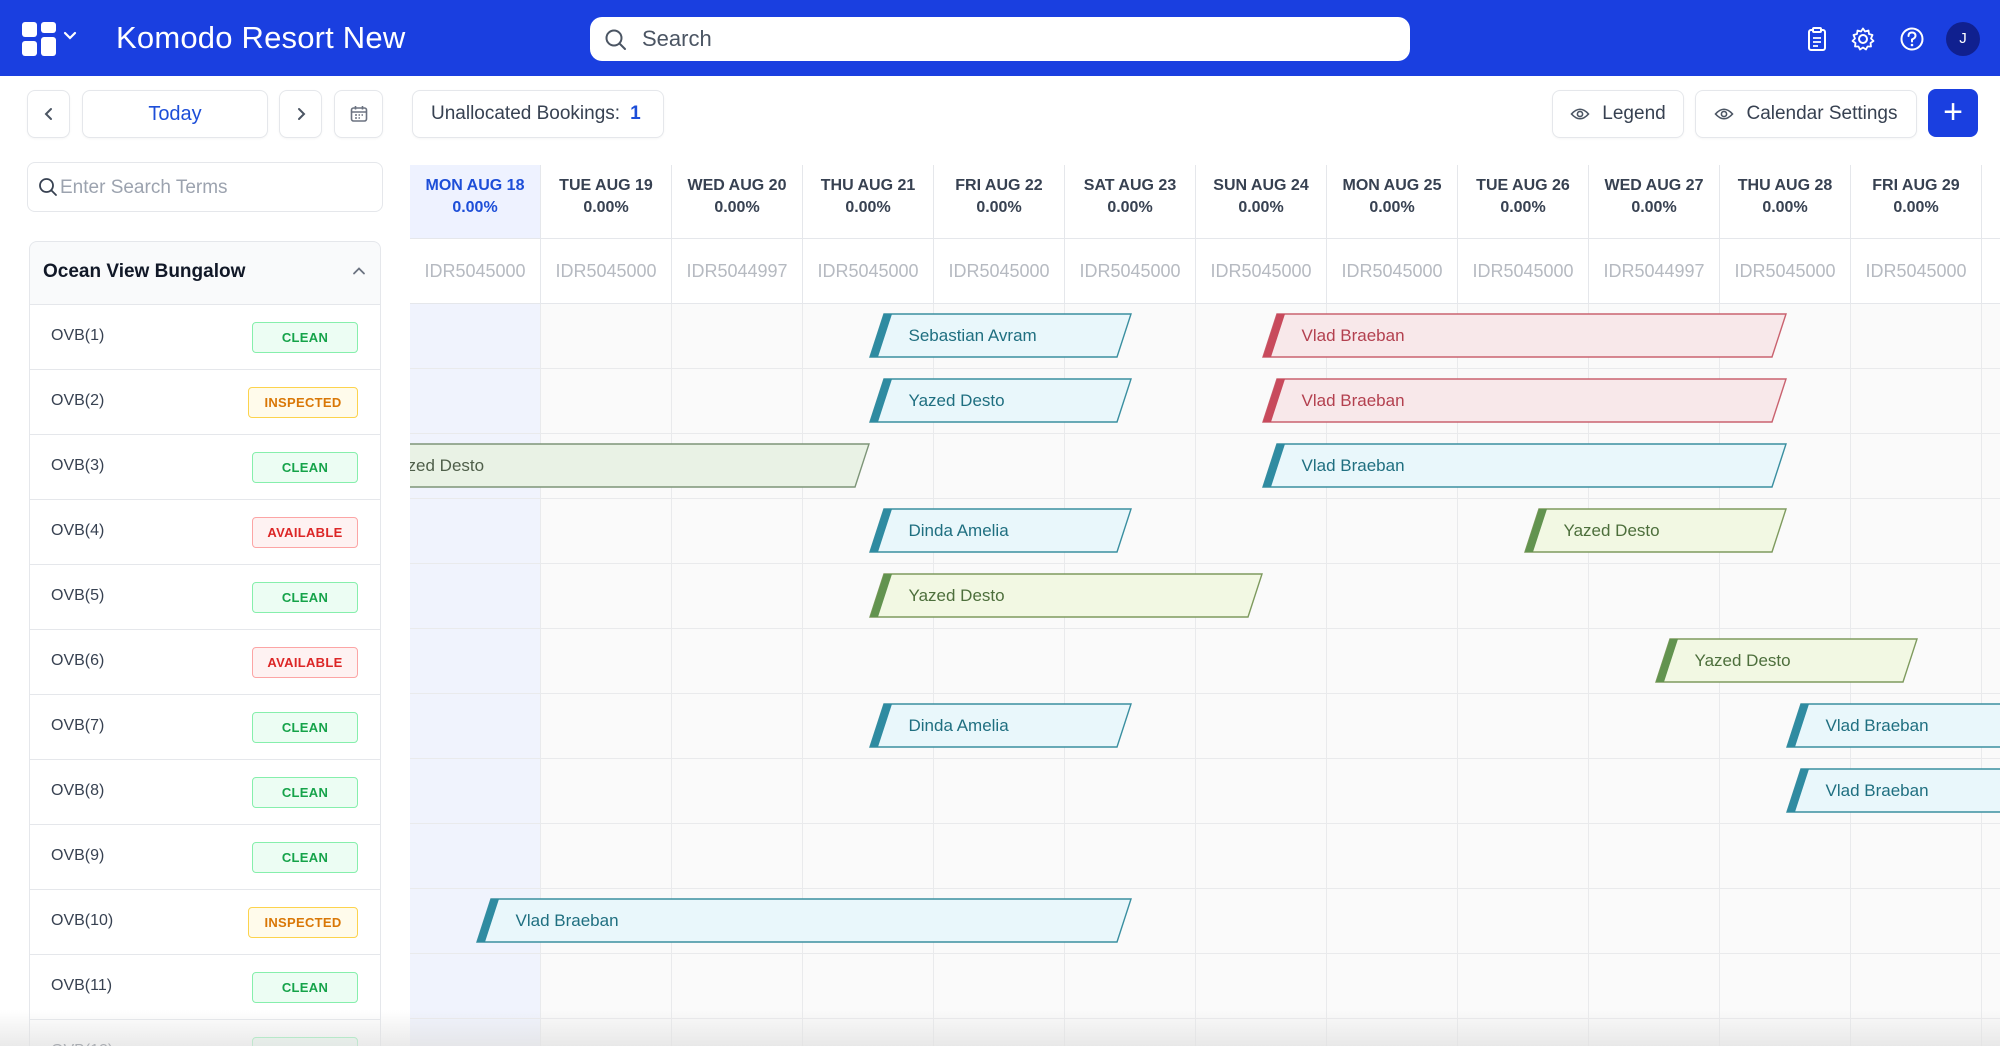  What do you see at coordinates (78, 855) in the screenshot?
I see `room-name: OVB(9)` at bounding box center [78, 855].